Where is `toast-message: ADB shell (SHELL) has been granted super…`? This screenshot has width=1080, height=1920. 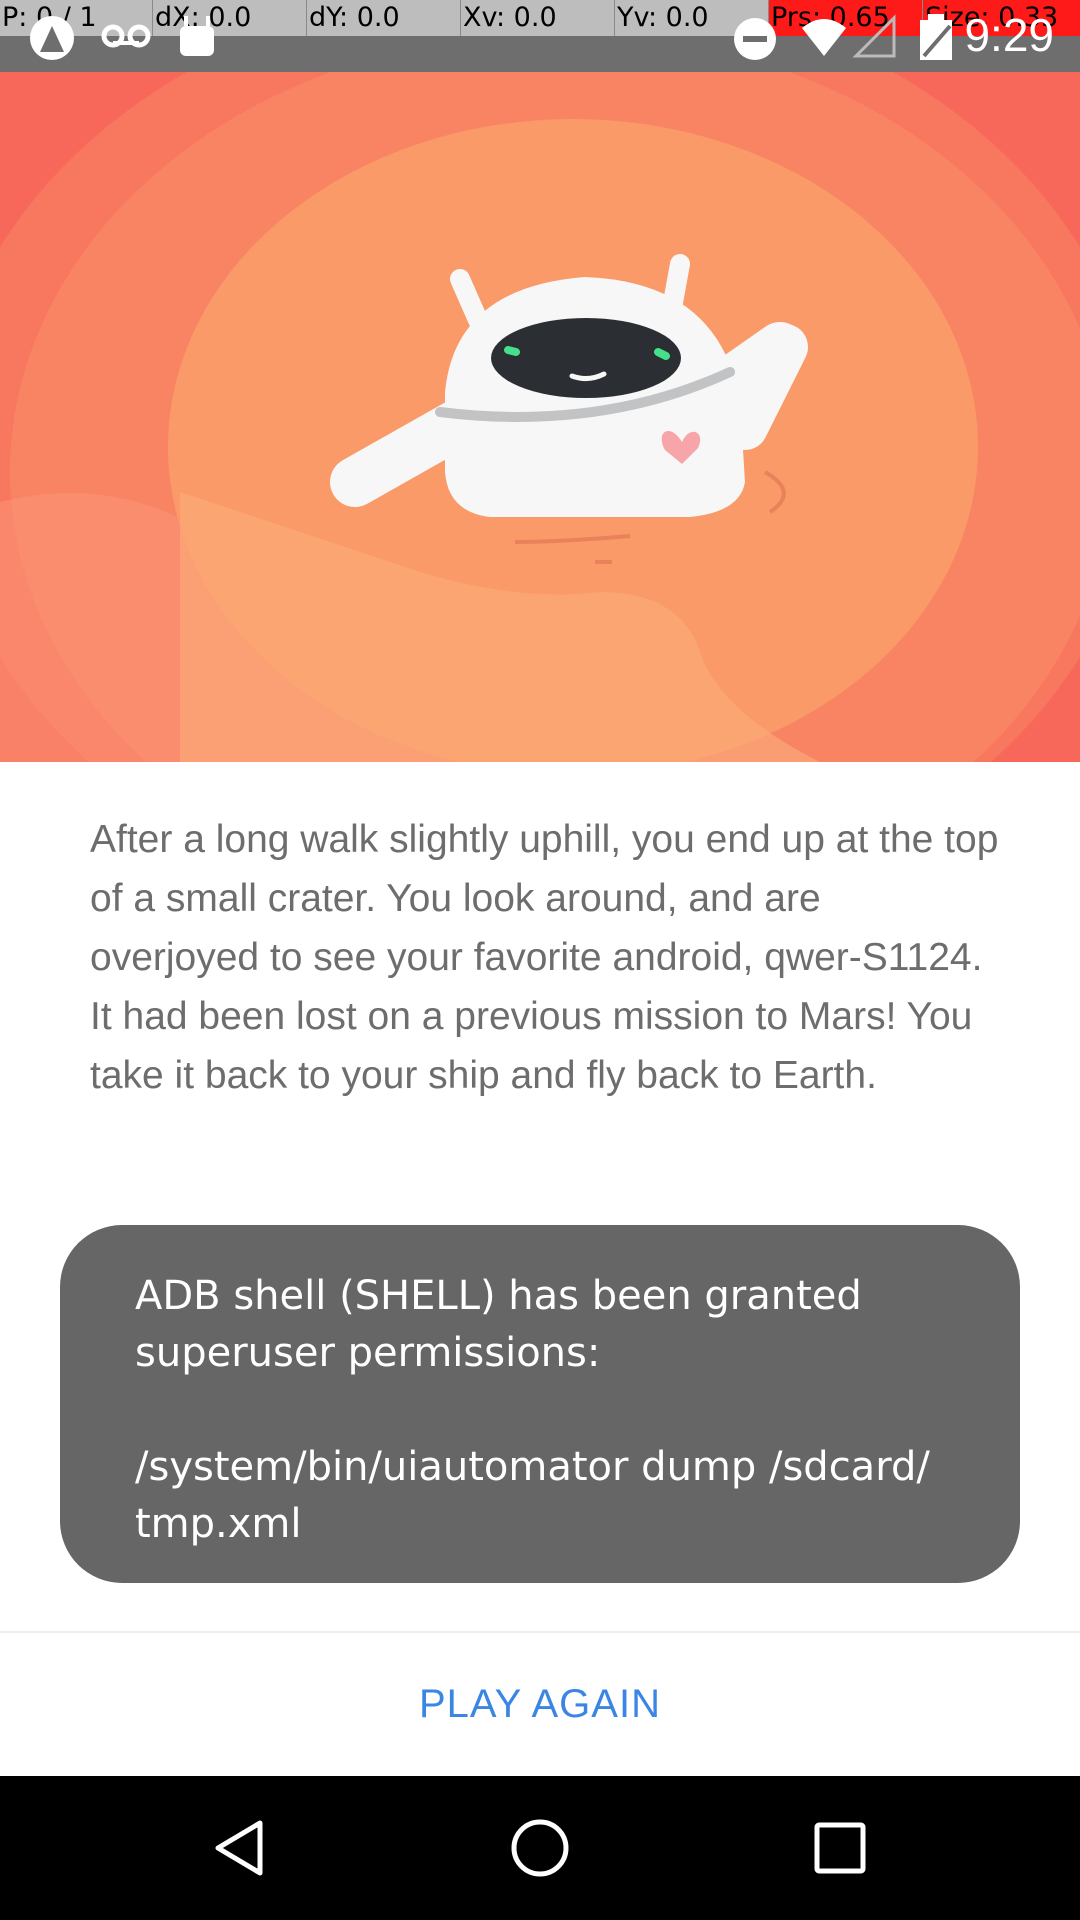 toast-message: ADB shell (SHELL) has been granted super… is located at coordinates (532, 1410).